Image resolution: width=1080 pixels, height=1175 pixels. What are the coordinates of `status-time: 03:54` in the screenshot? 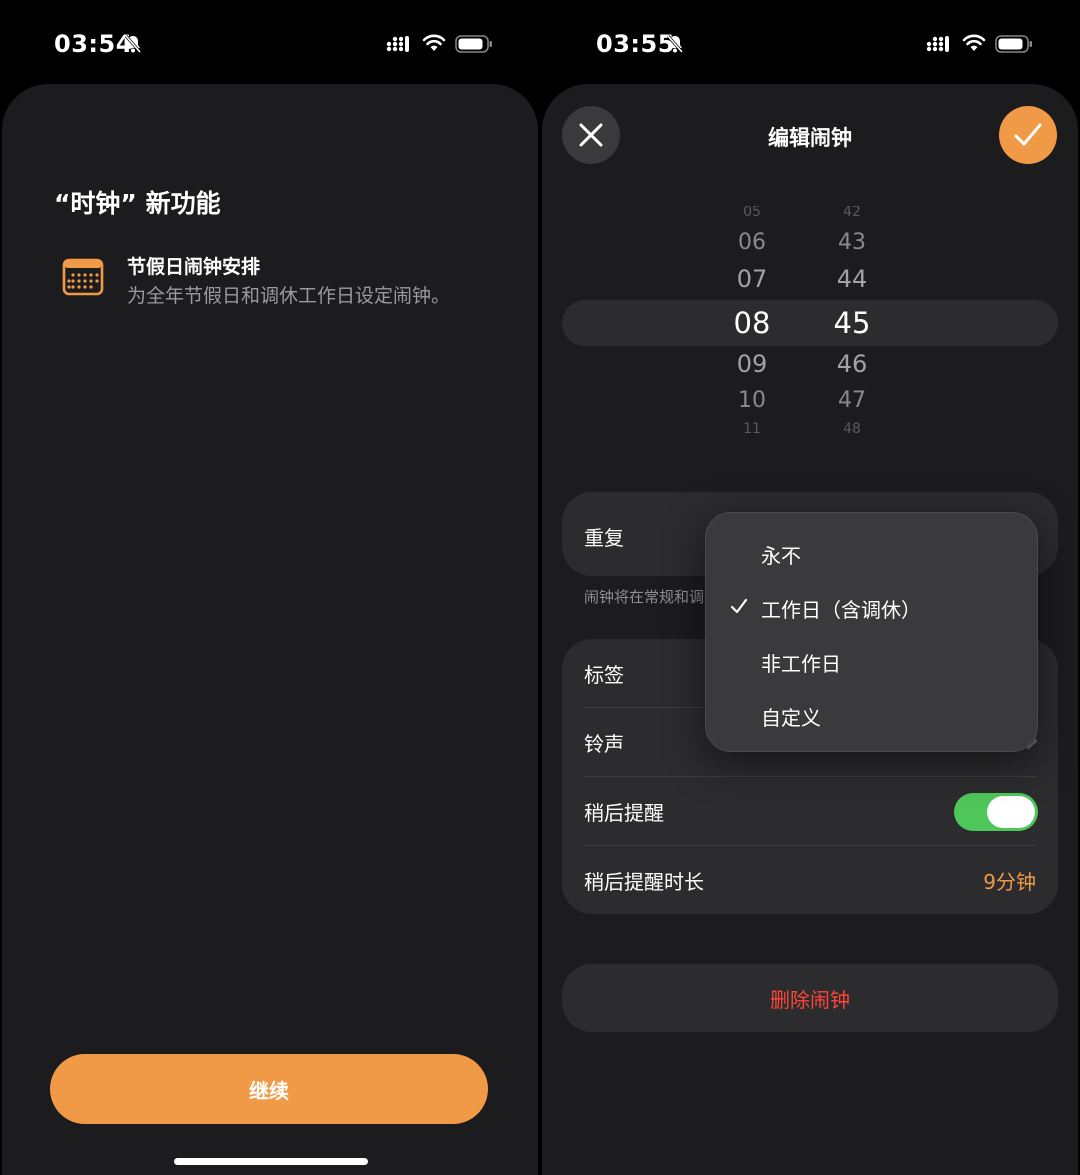 It's located at (93, 44).